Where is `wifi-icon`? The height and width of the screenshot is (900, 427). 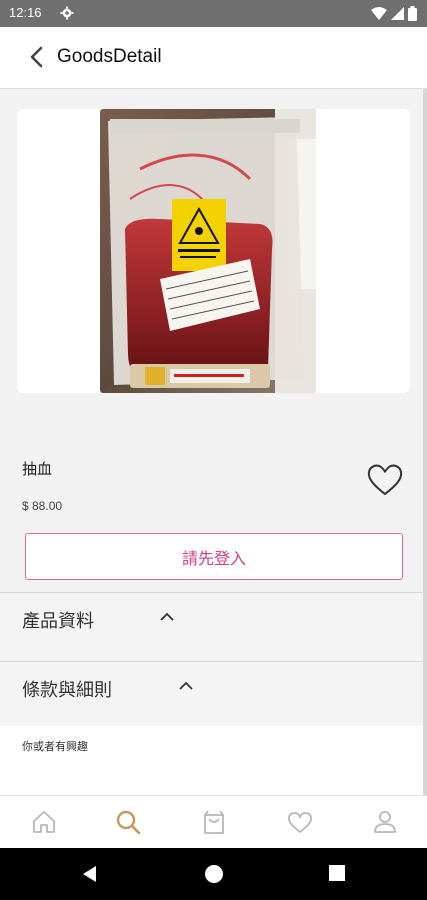 wifi-icon is located at coordinates (379, 13).